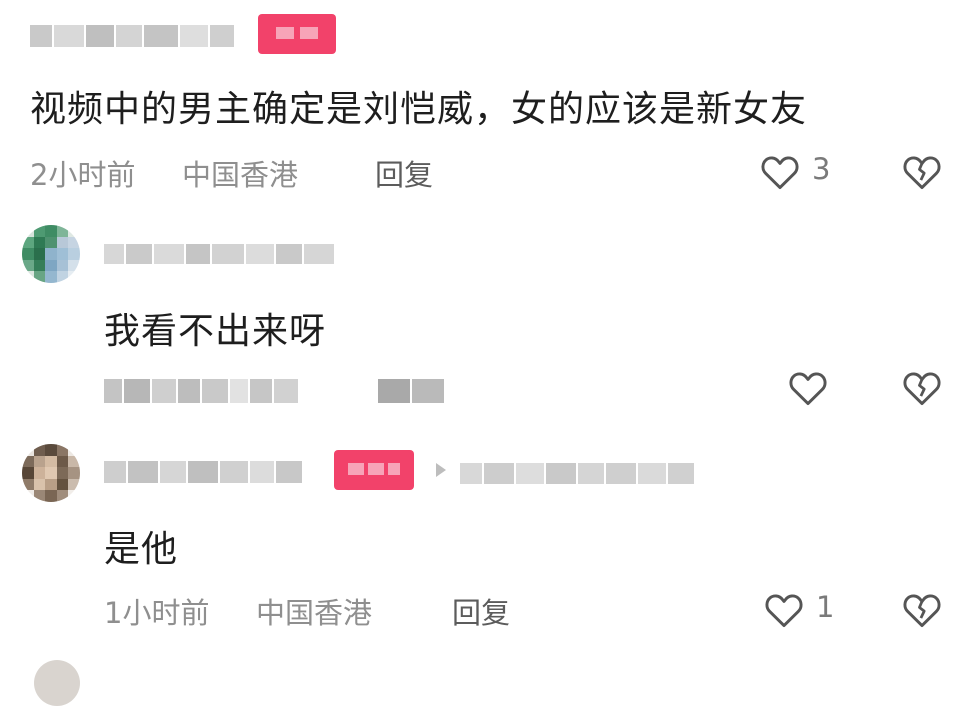 Image resolution: width=960 pixels, height=706 pixels. Describe the element at coordinates (141, 549) in the screenshot. I see `comment-text: 是他` at that location.